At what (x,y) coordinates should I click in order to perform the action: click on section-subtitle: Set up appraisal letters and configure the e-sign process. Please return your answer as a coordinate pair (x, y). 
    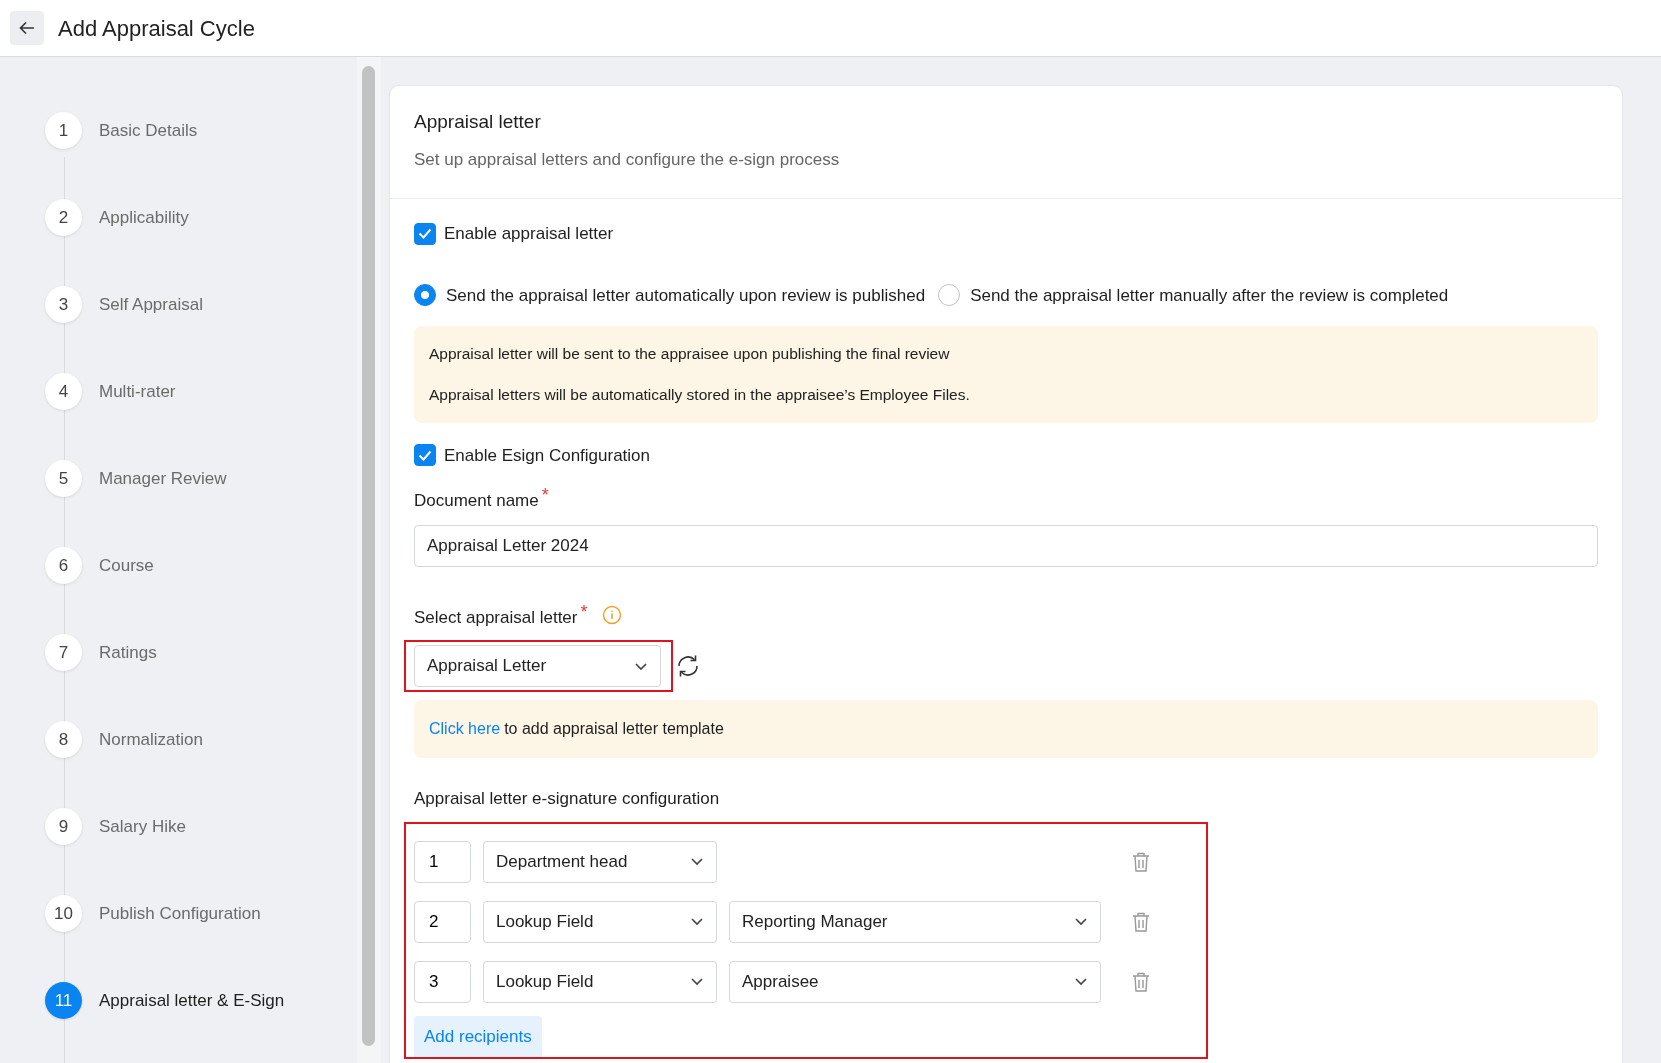
    Looking at the image, I should click on (627, 159).